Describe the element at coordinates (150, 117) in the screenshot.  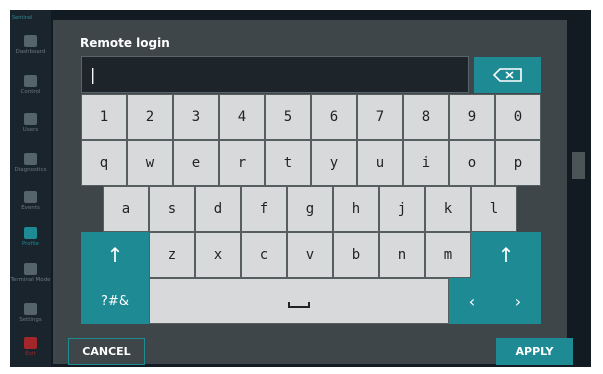
I see `key-2: 2` at that location.